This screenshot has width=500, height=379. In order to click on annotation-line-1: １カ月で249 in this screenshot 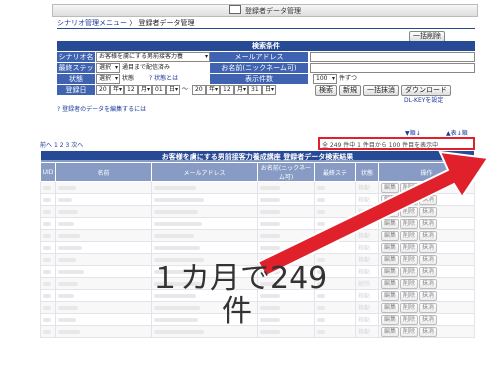, I will do `click(239, 278)`.